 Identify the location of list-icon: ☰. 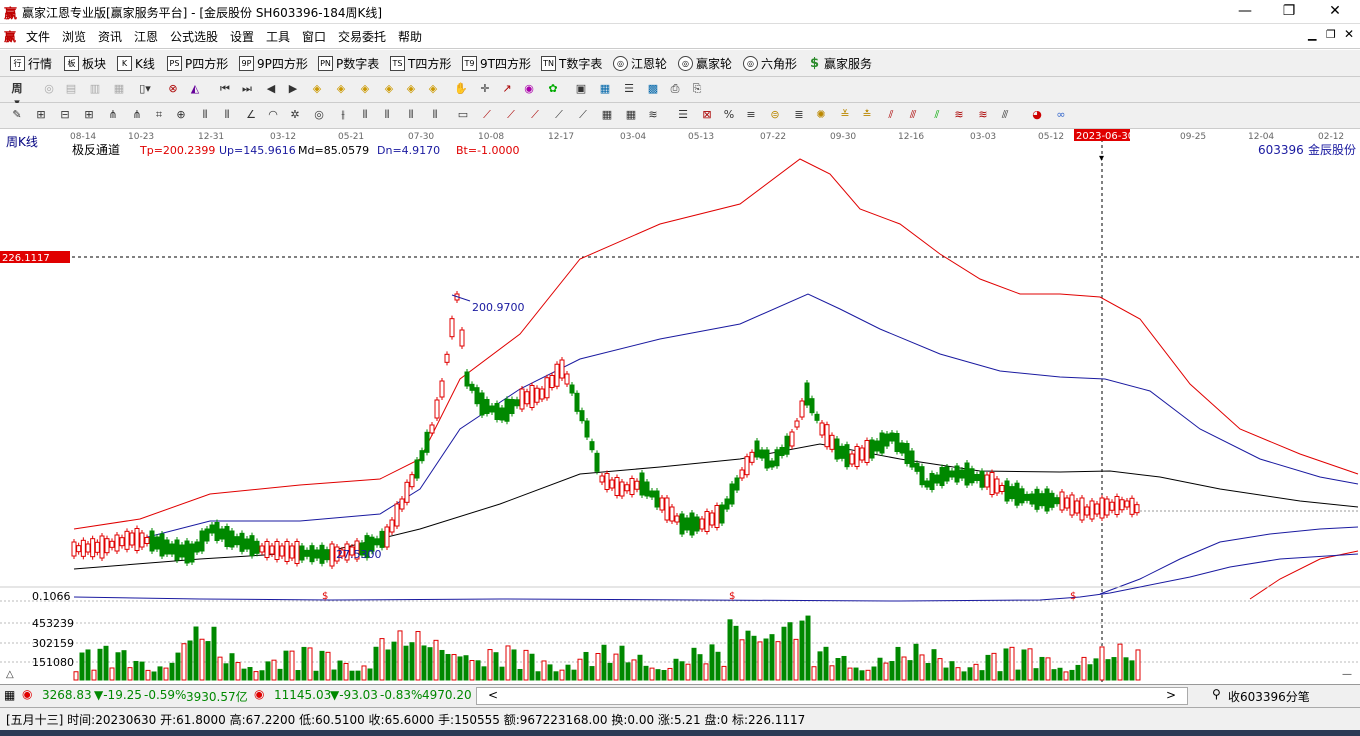
(629, 89).